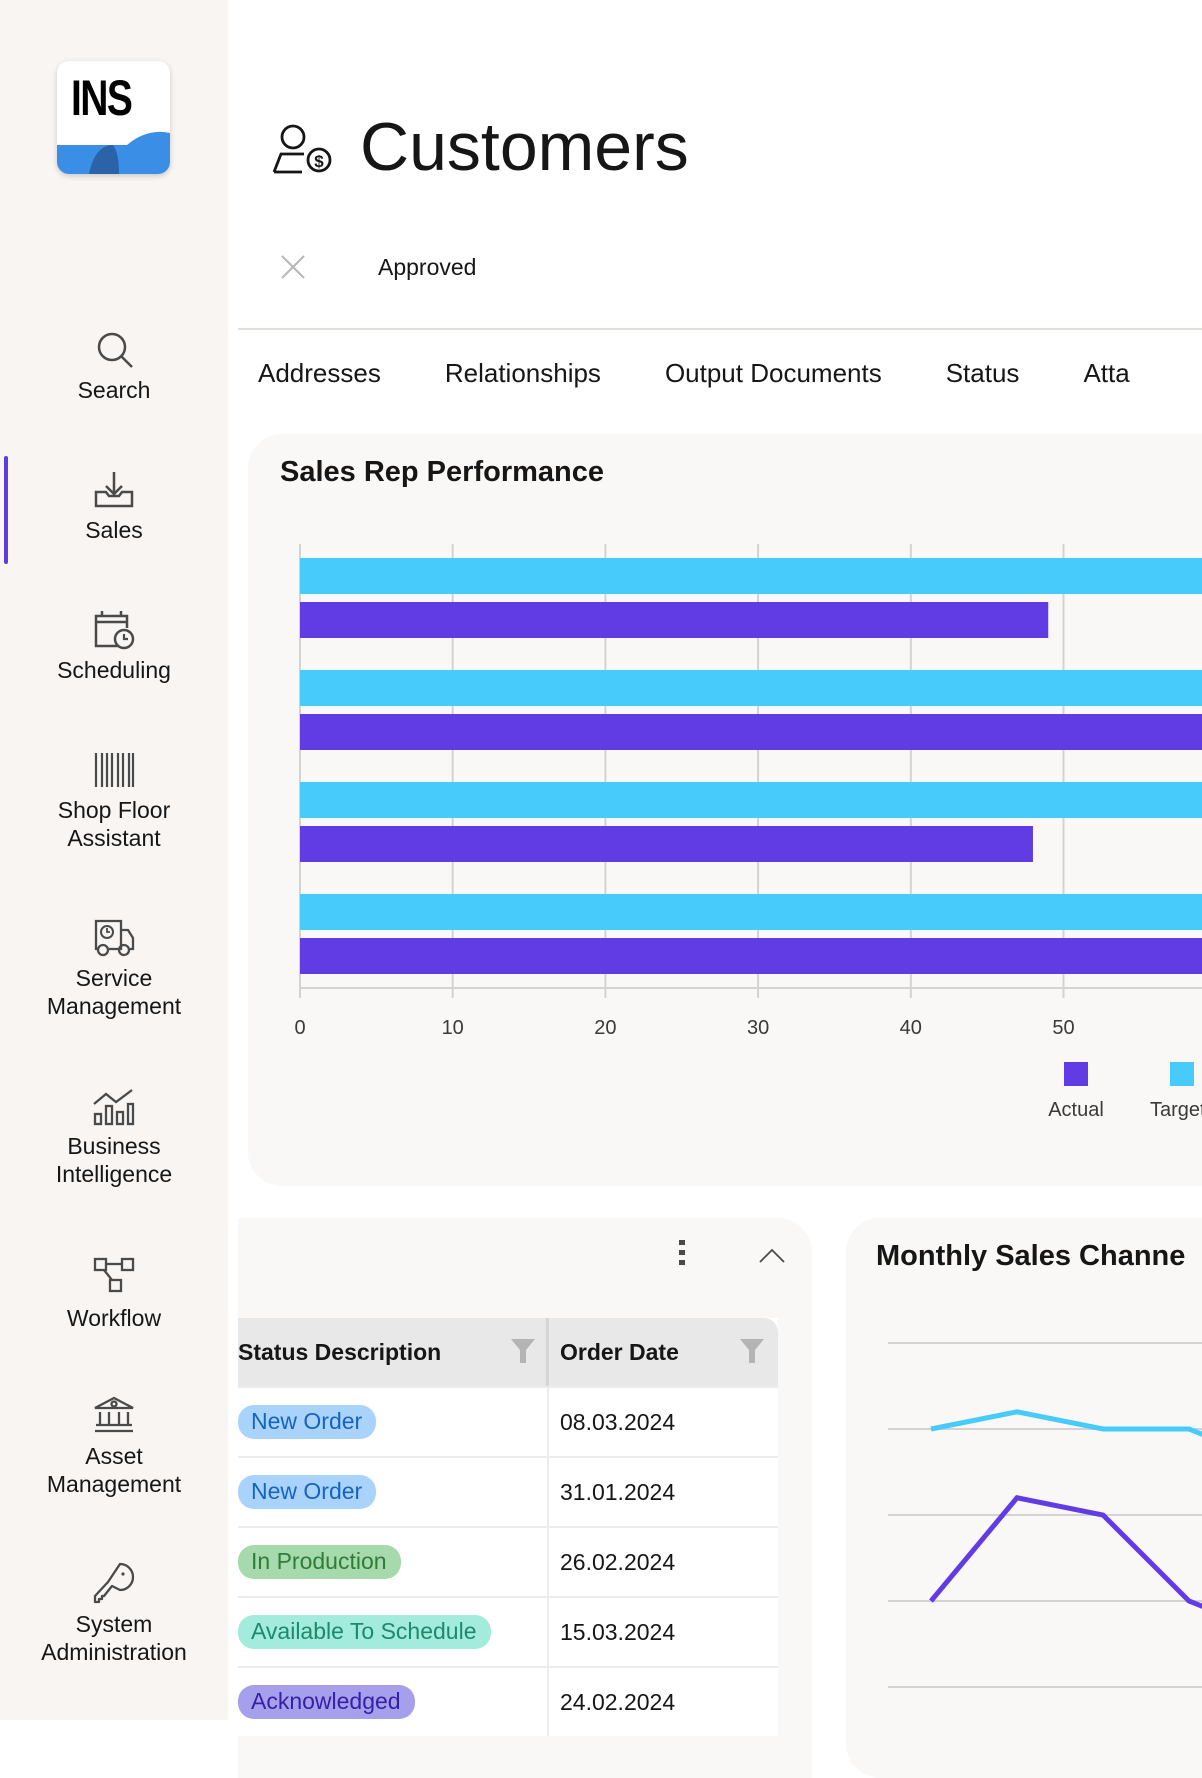 The image size is (1202, 1778). I want to click on line-series-target, so click(1066, 1423).